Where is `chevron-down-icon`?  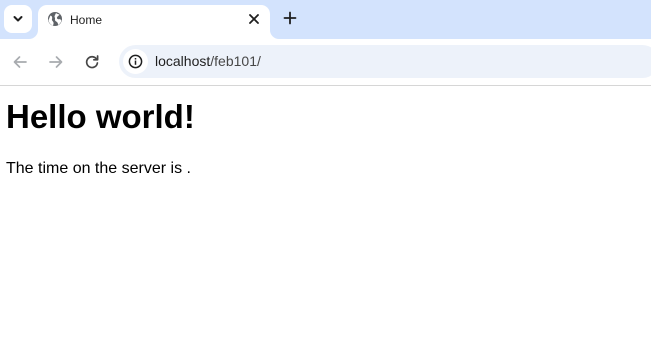 chevron-down-icon is located at coordinates (18, 19).